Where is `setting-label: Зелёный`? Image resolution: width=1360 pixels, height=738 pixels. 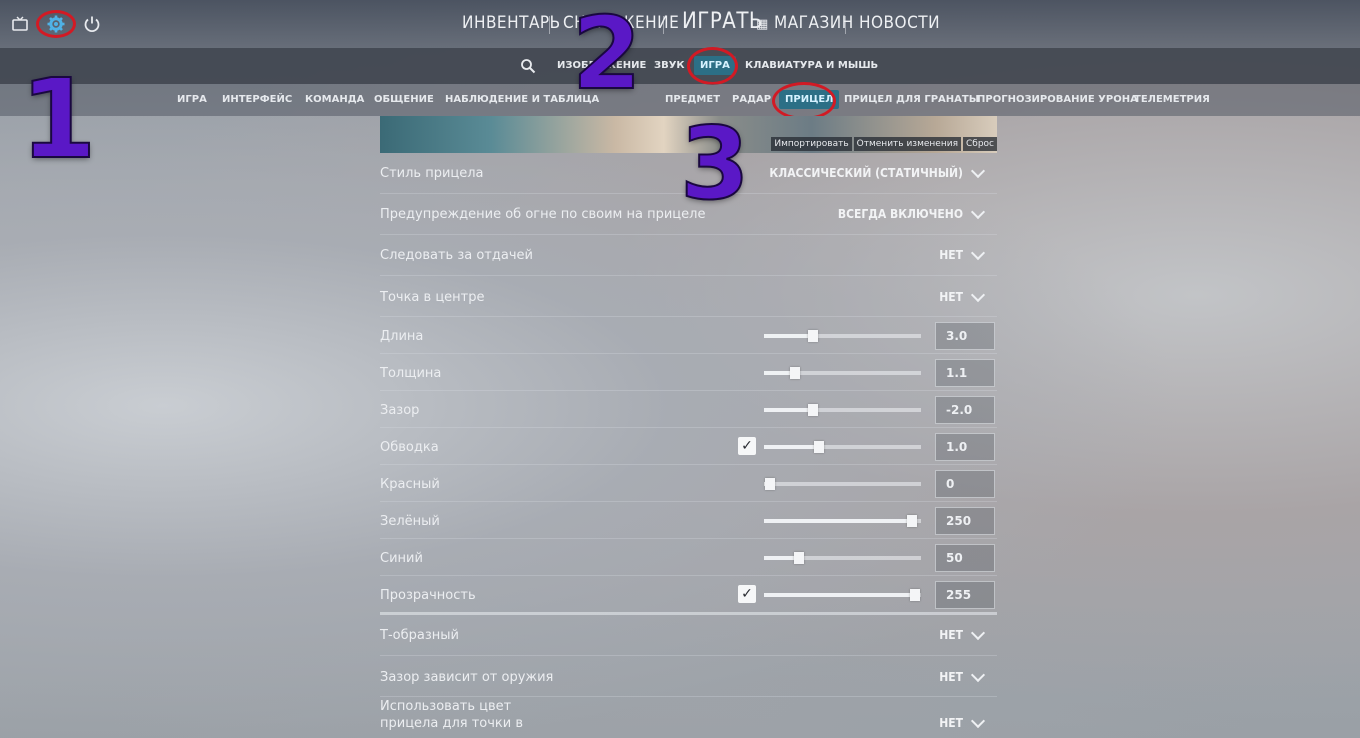
setting-label: Зелёный is located at coordinates (410, 521).